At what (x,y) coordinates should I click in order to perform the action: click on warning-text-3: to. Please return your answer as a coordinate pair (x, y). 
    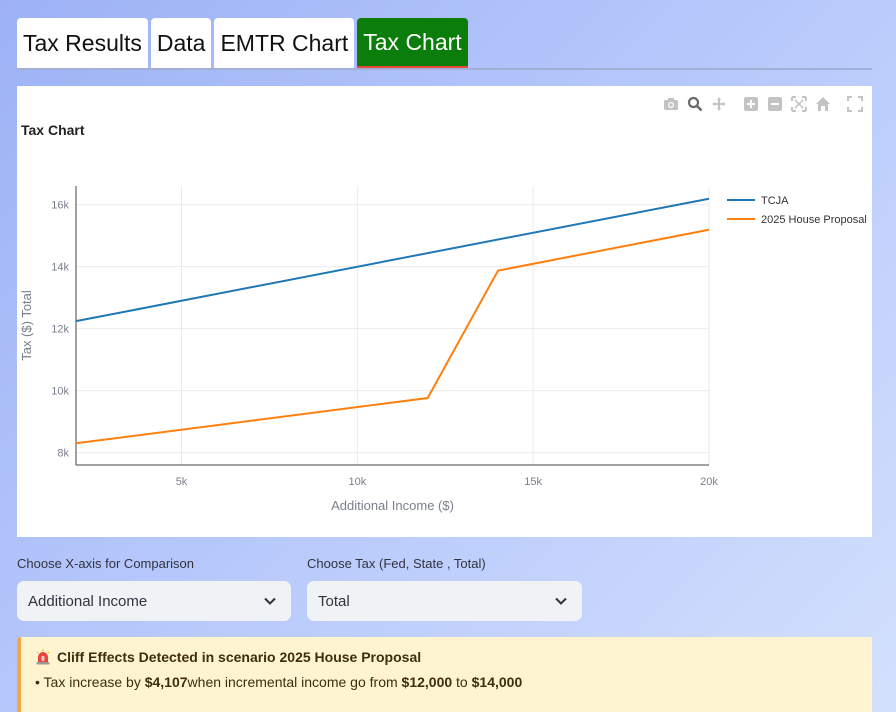
    Looking at the image, I should click on (462, 682).